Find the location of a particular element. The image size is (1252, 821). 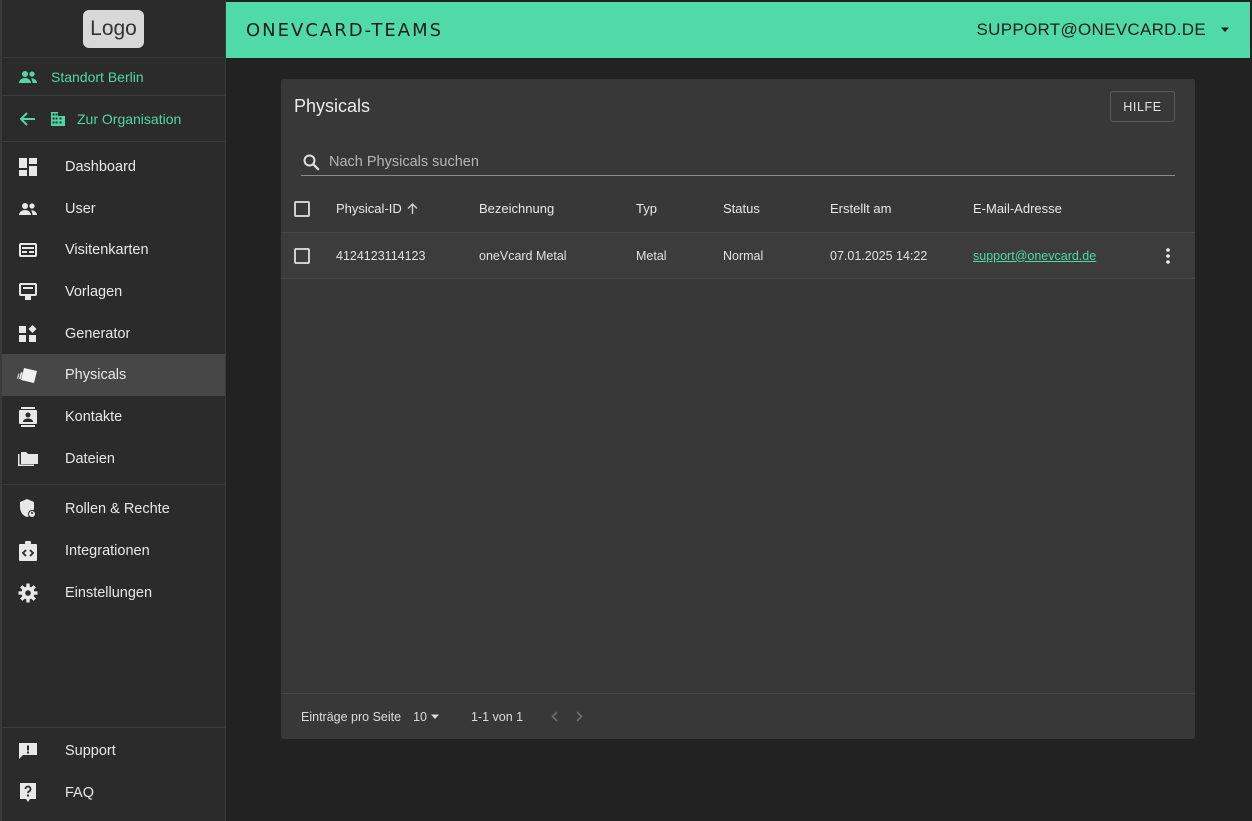

page-title: Physicals is located at coordinates (332, 106).